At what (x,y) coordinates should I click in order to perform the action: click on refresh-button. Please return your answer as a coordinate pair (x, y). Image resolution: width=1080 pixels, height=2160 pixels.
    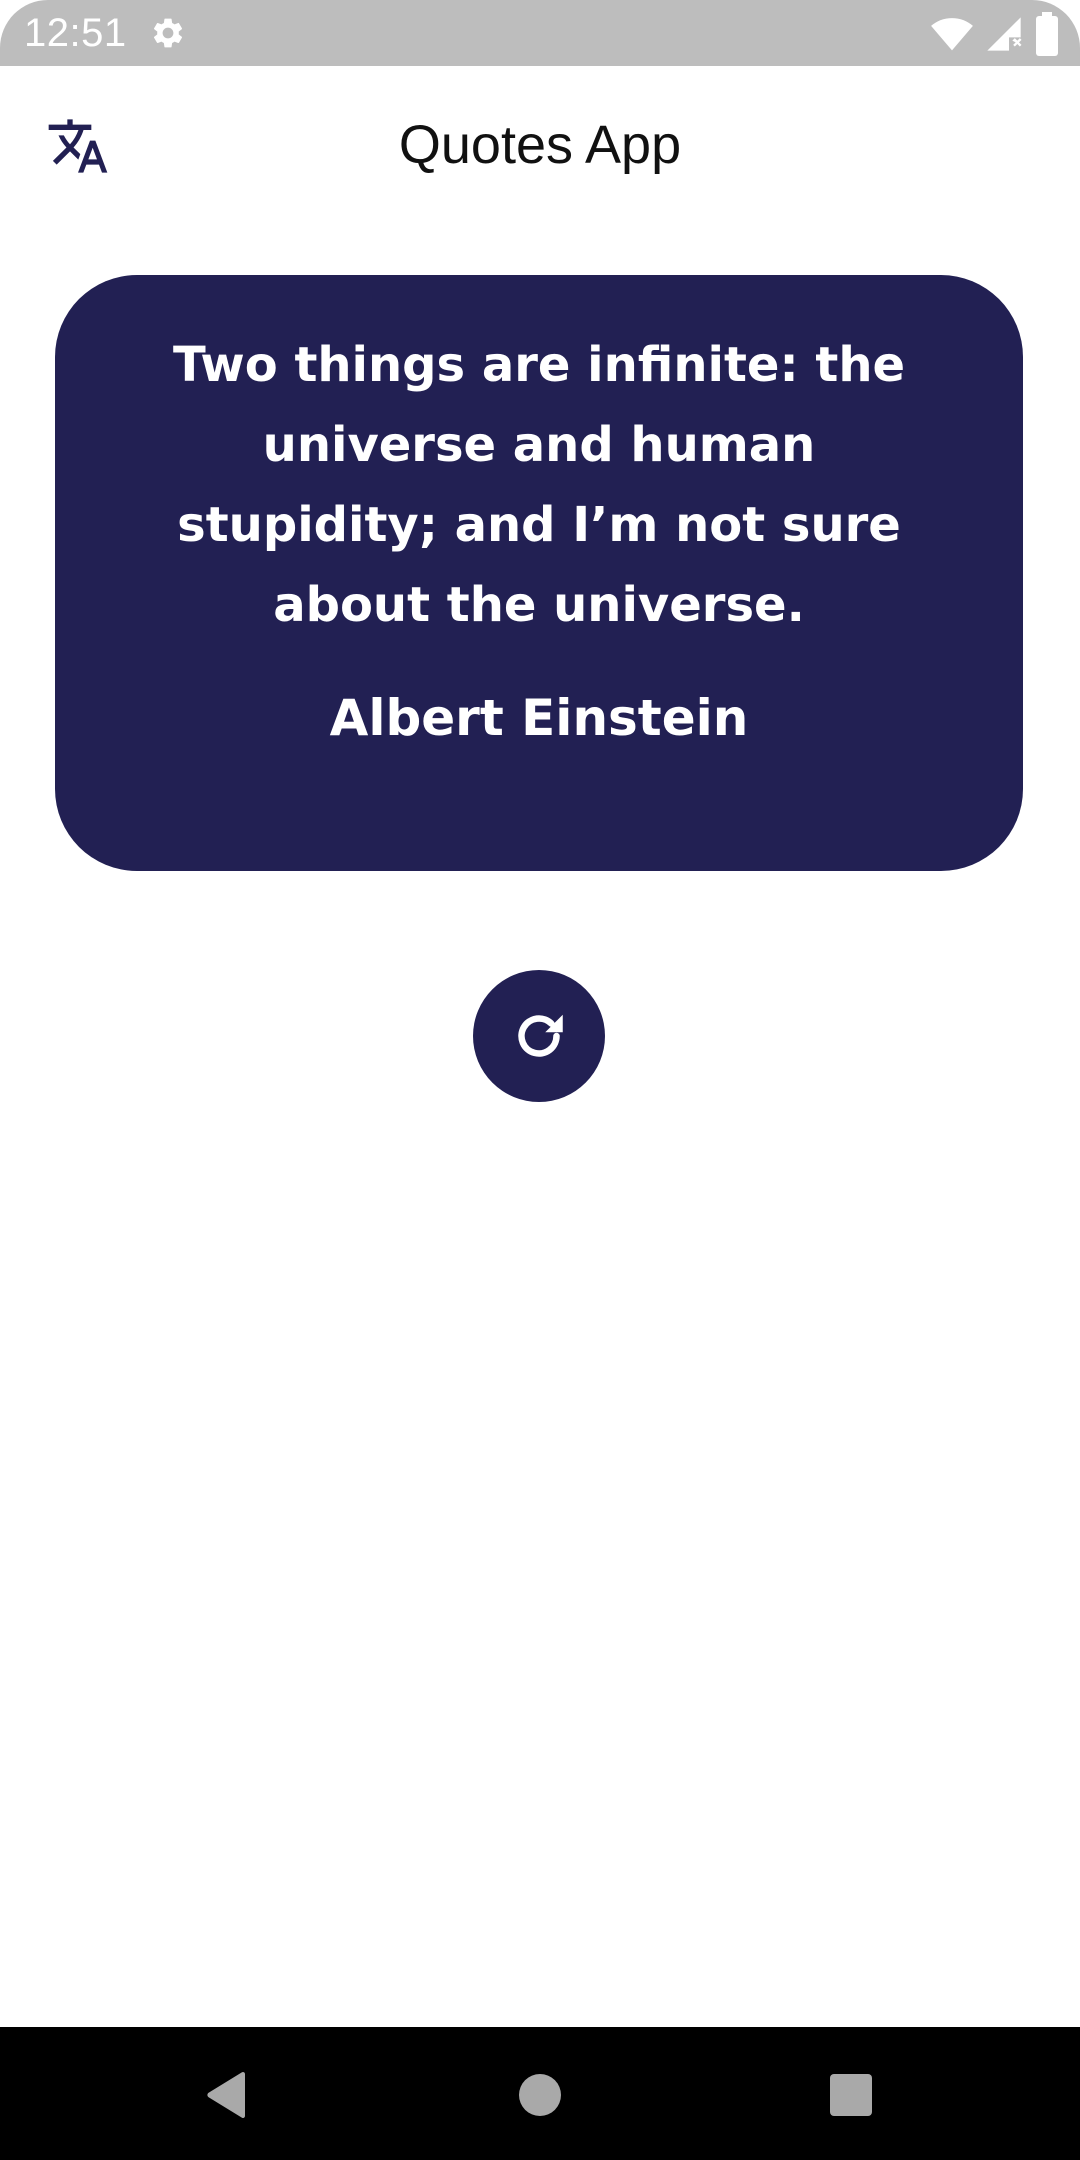
    Looking at the image, I should click on (539, 1036).